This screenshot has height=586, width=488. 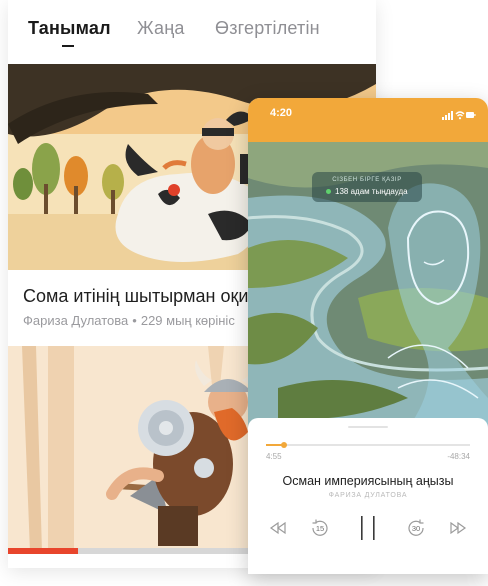 What do you see at coordinates (281, 113) in the screenshot?
I see `status-time: 4:20` at bounding box center [281, 113].